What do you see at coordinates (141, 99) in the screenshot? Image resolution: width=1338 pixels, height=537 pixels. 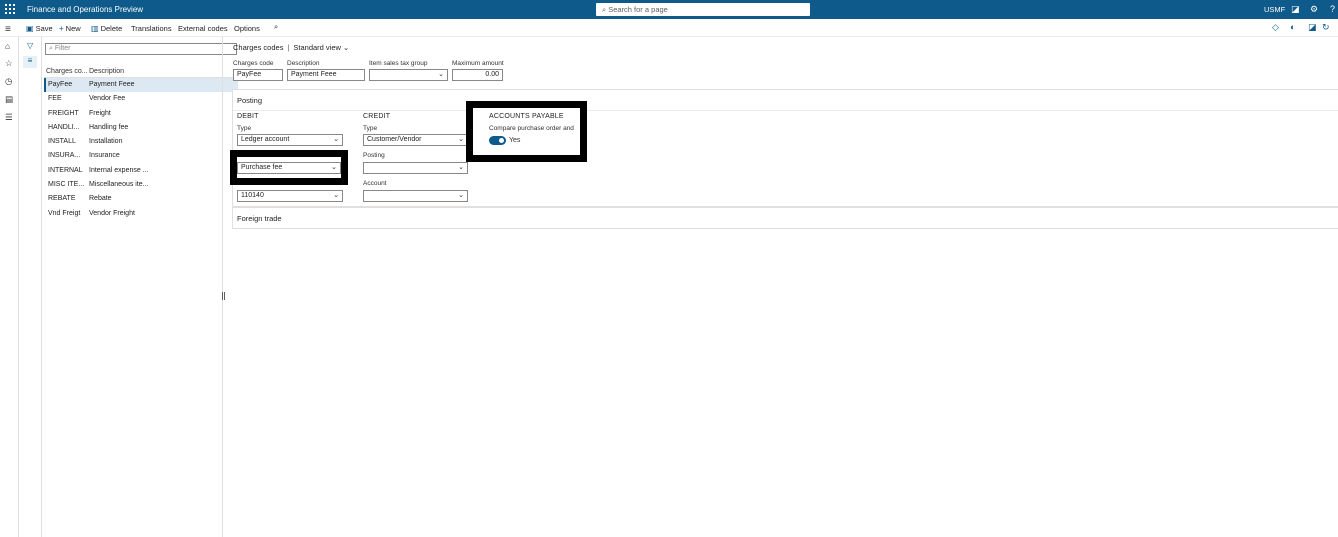 I see `table-row: FEE Vendor Fee` at bounding box center [141, 99].